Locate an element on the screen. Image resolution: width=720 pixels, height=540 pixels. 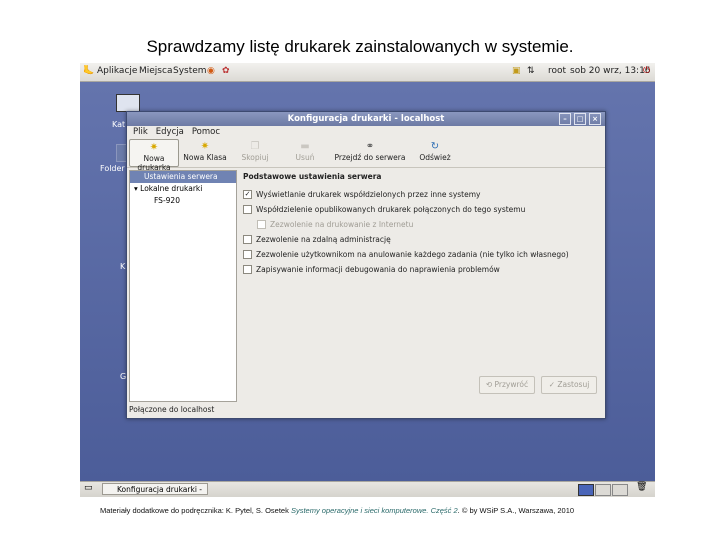
new-class-button: ✷ Nowa Klasa is located at coordinates (205, 152).